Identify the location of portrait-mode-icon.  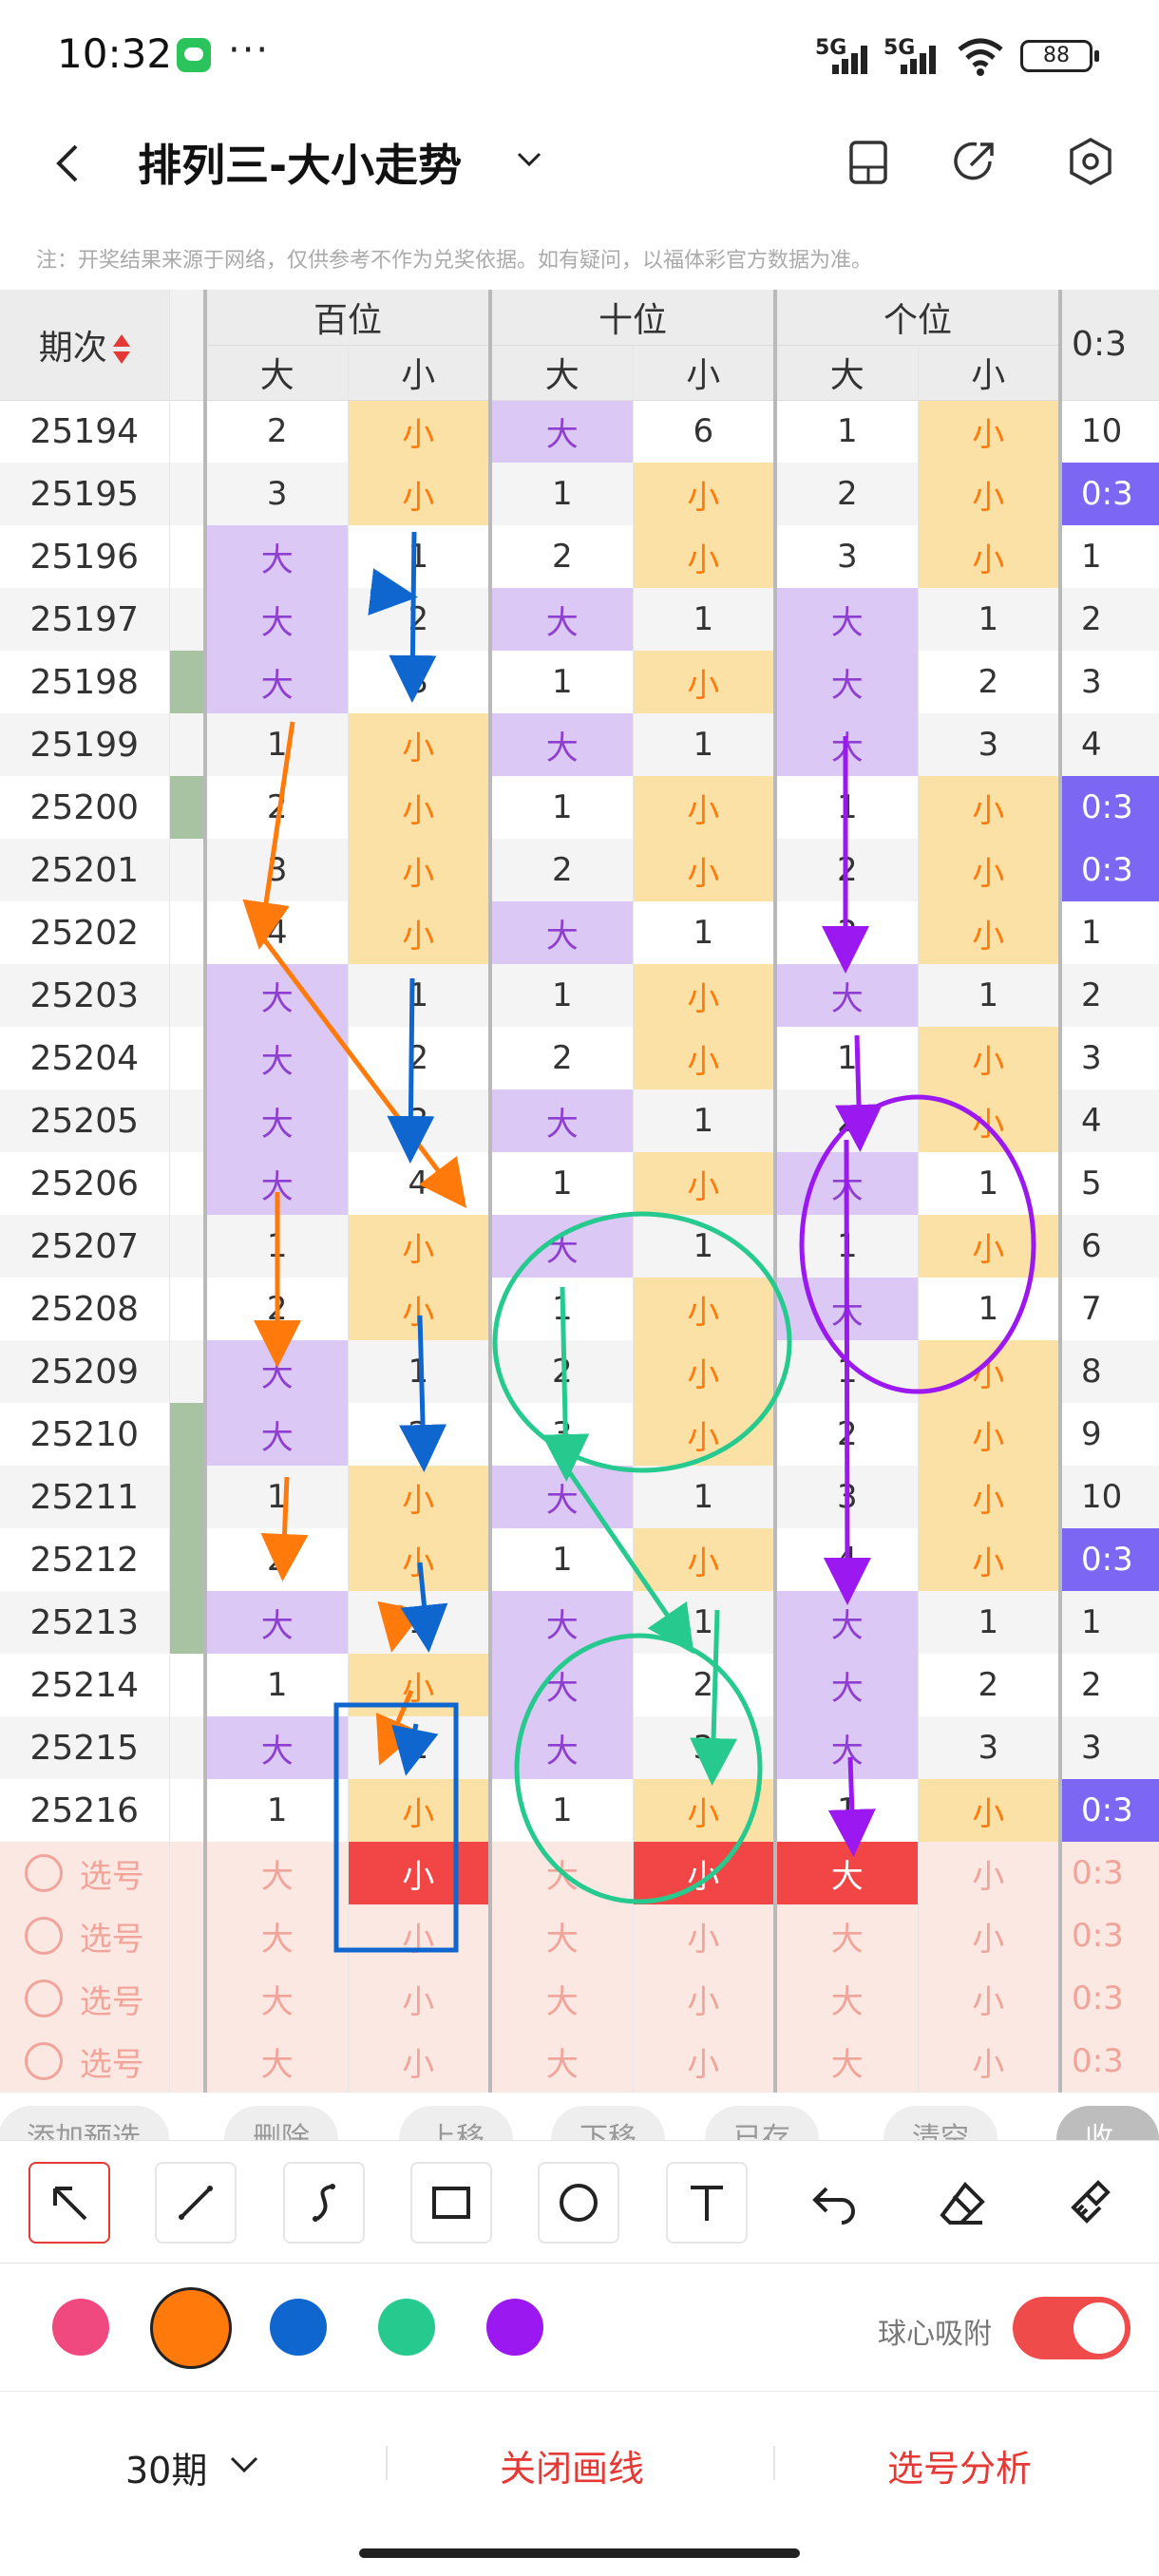
(868, 161).